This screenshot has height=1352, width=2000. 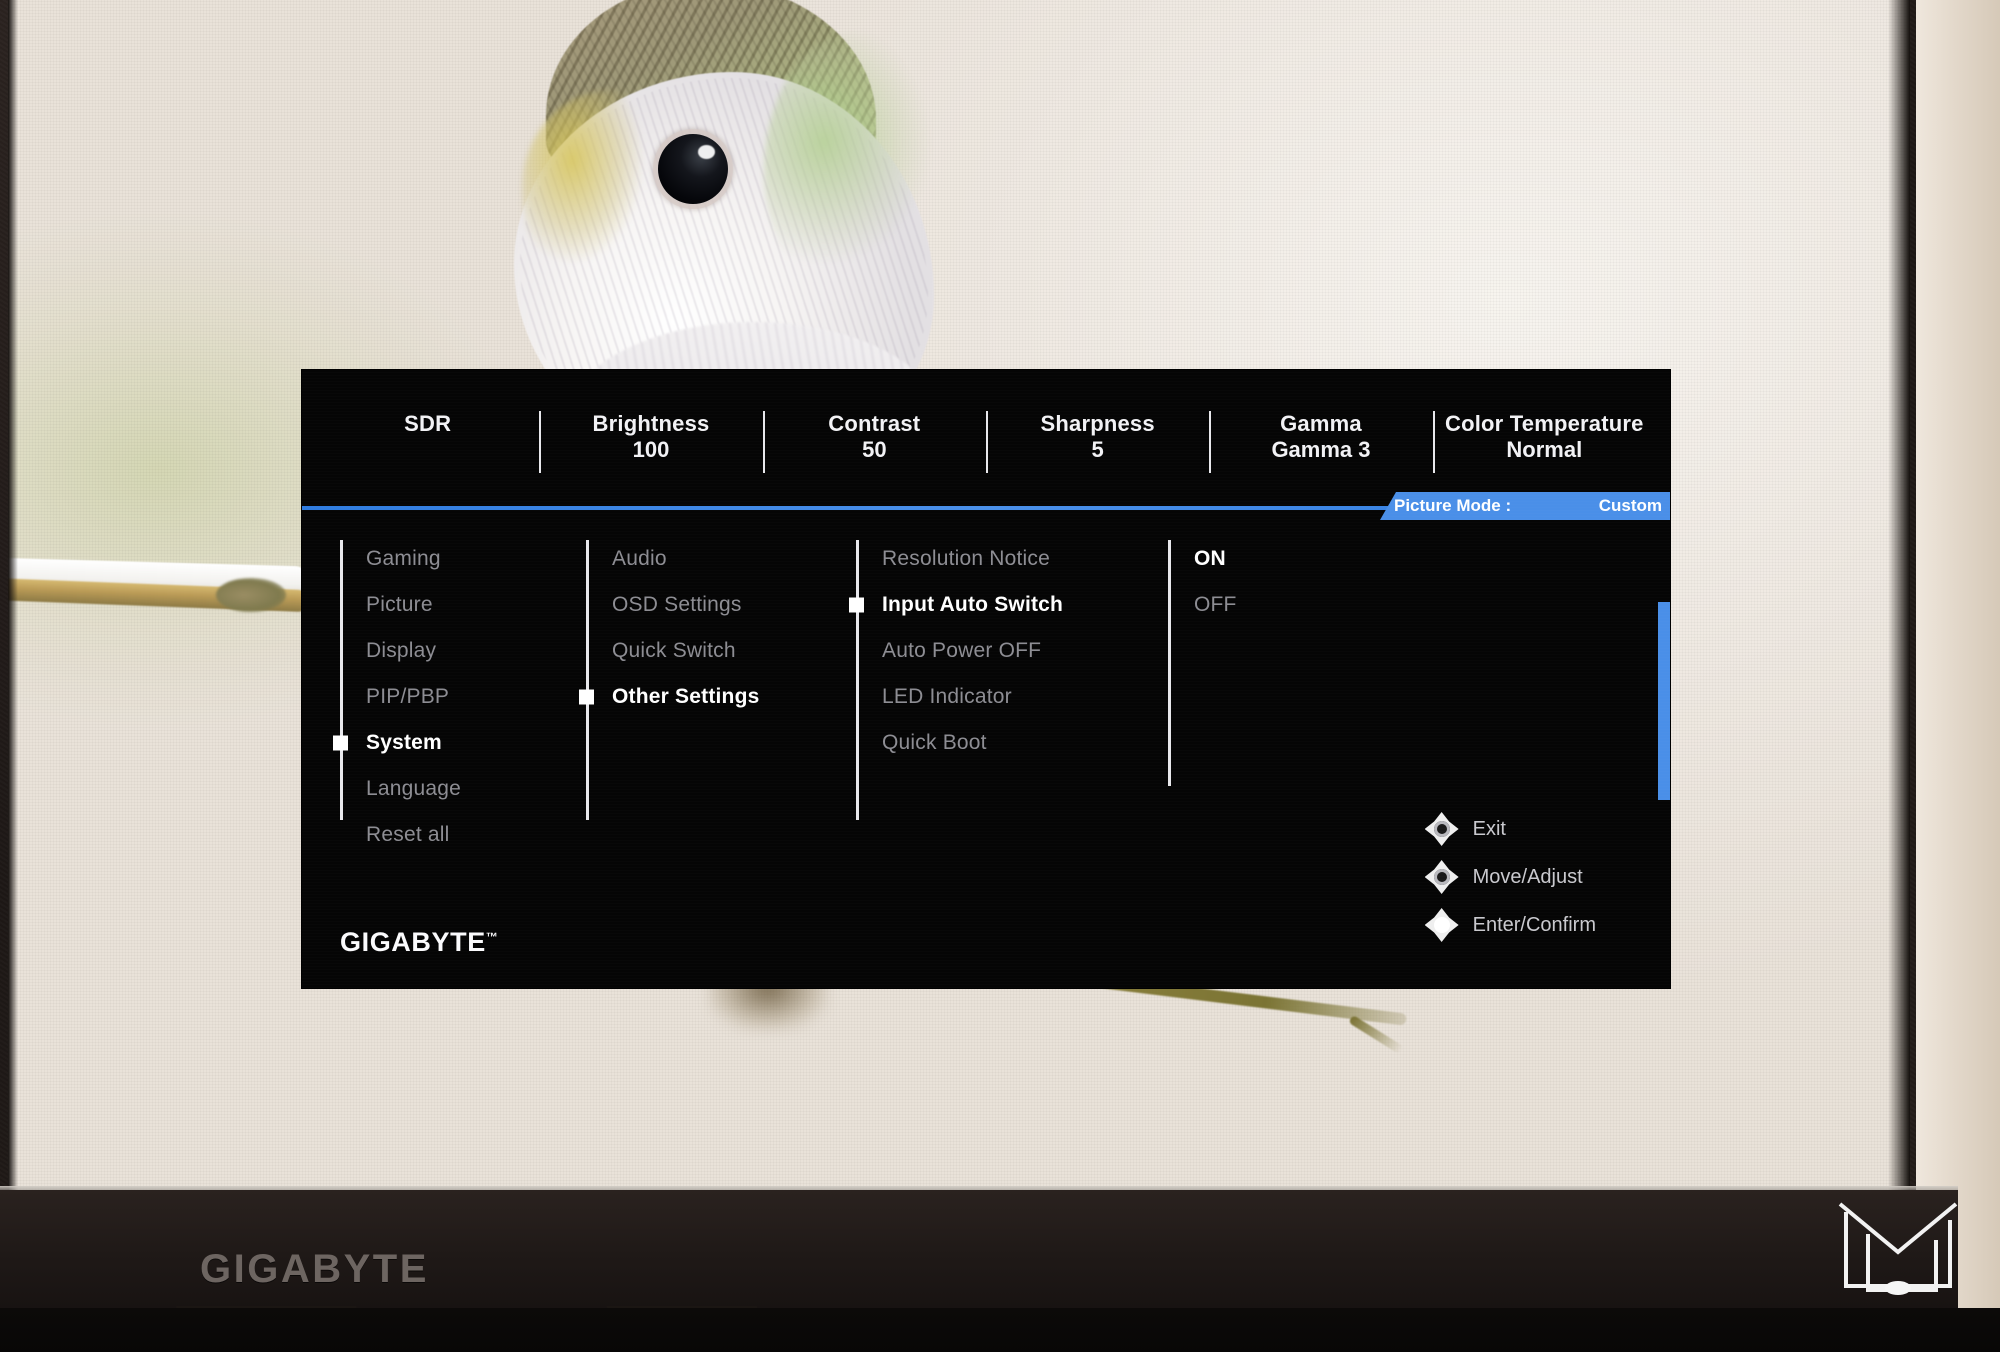 I want to click on header-cell-sdr: SDR, so click(x=427, y=437).